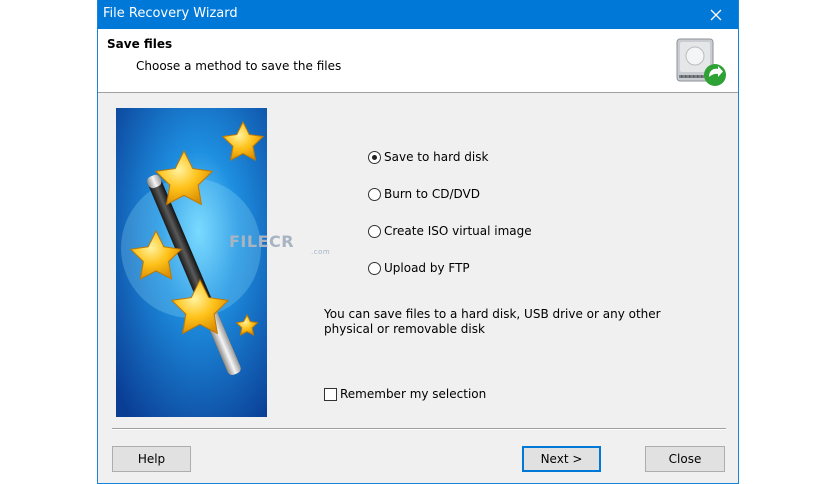 This screenshot has width=836, height=484. What do you see at coordinates (170, 13) in the screenshot?
I see `window-title: File Recovery Wizard` at bounding box center [170, 13].